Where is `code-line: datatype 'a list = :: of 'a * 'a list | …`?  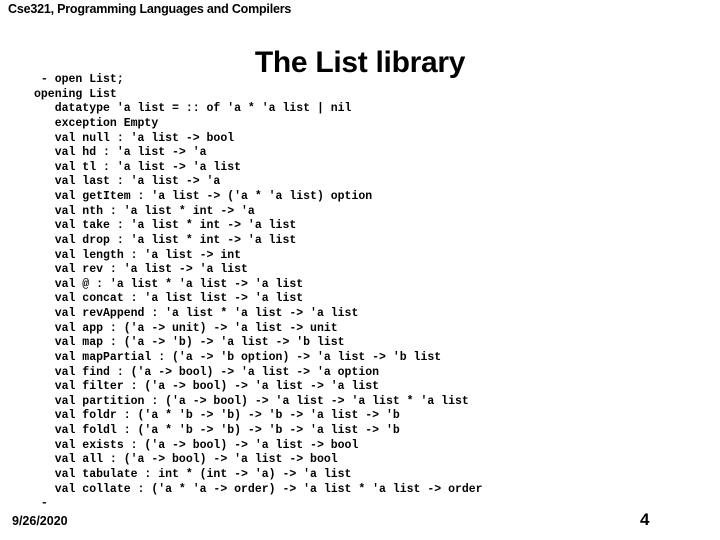
code-line: datatype 'a list = :: of 'a * 'a list | … is located at coordinates (193, 109).